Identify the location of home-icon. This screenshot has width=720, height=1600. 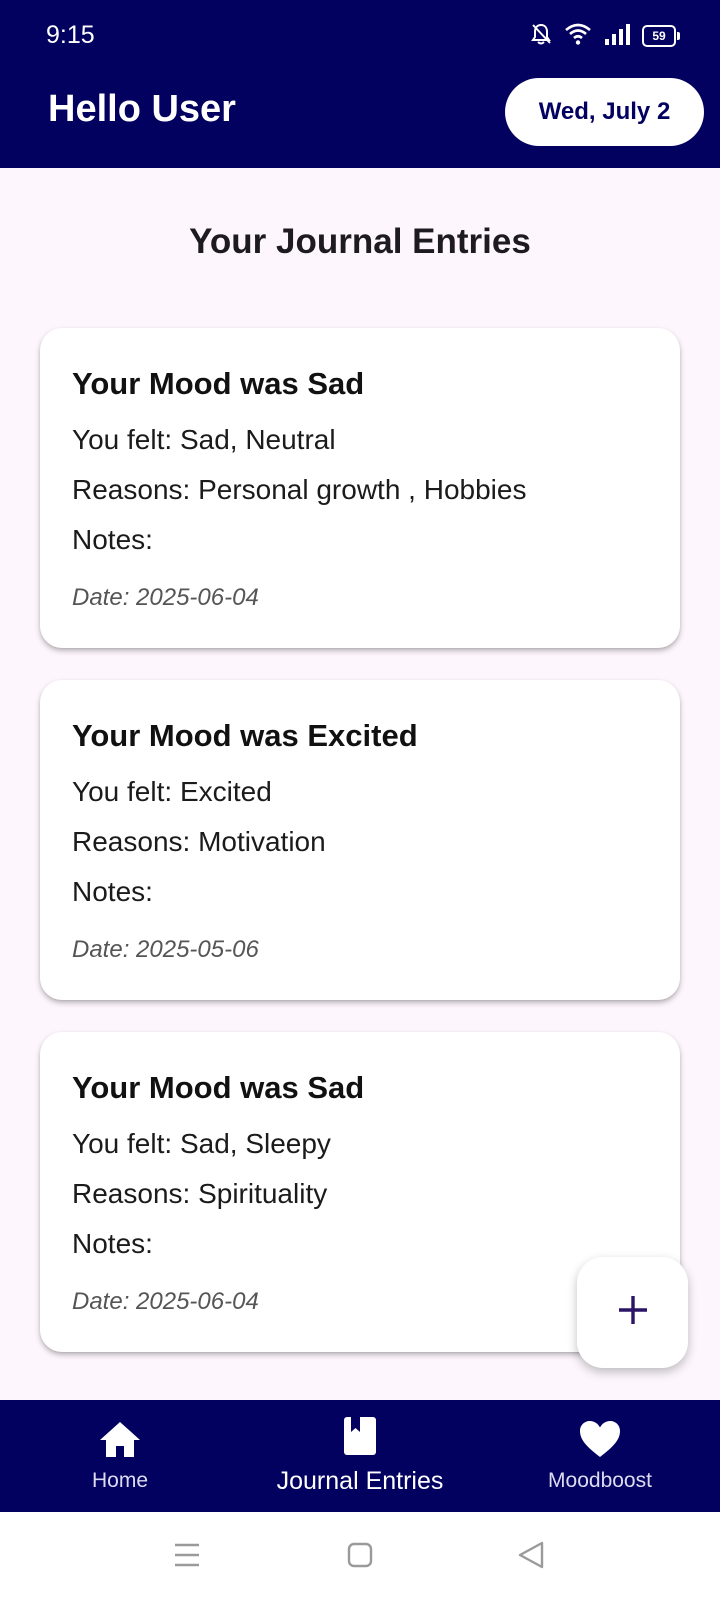
(120, 1441).